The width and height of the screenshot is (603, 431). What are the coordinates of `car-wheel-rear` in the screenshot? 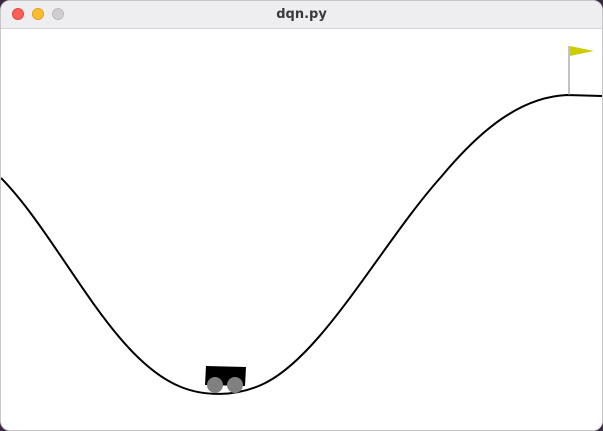 It's located at (215, 385).